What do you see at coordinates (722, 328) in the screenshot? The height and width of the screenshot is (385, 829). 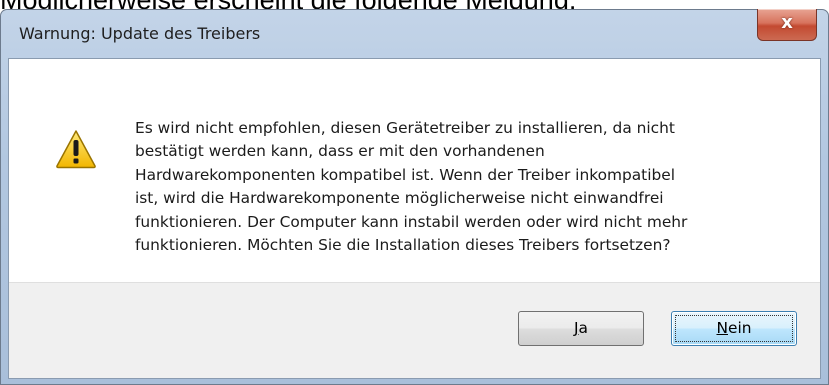 I see `no-button-mnemonic: N` at bounding box center [722, 328].